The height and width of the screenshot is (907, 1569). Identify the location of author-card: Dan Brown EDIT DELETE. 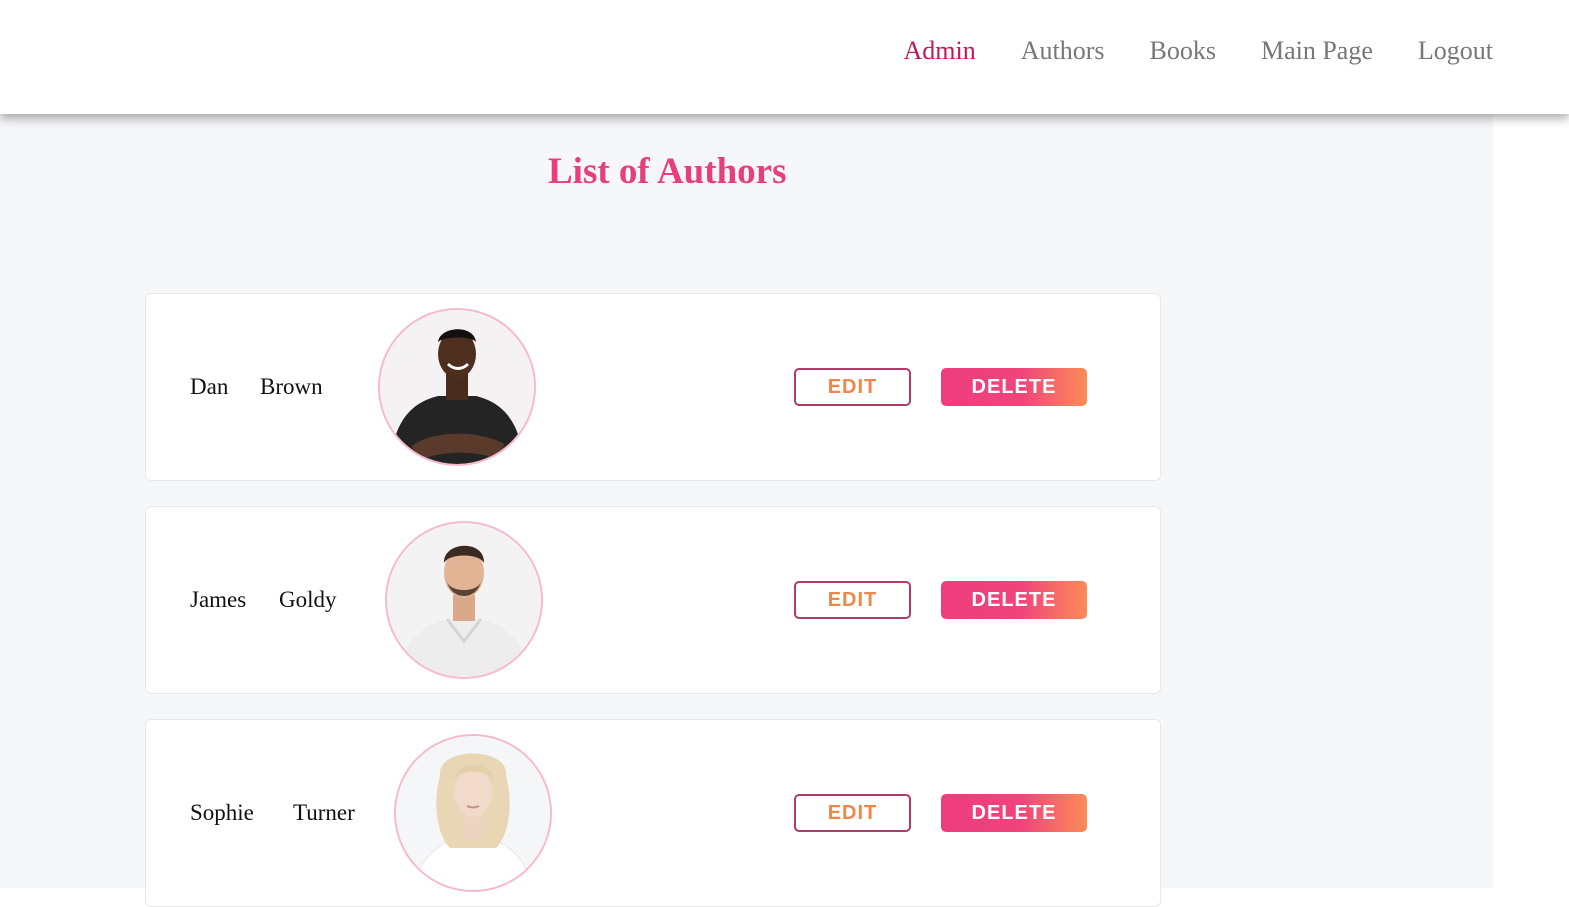
(653, 387).